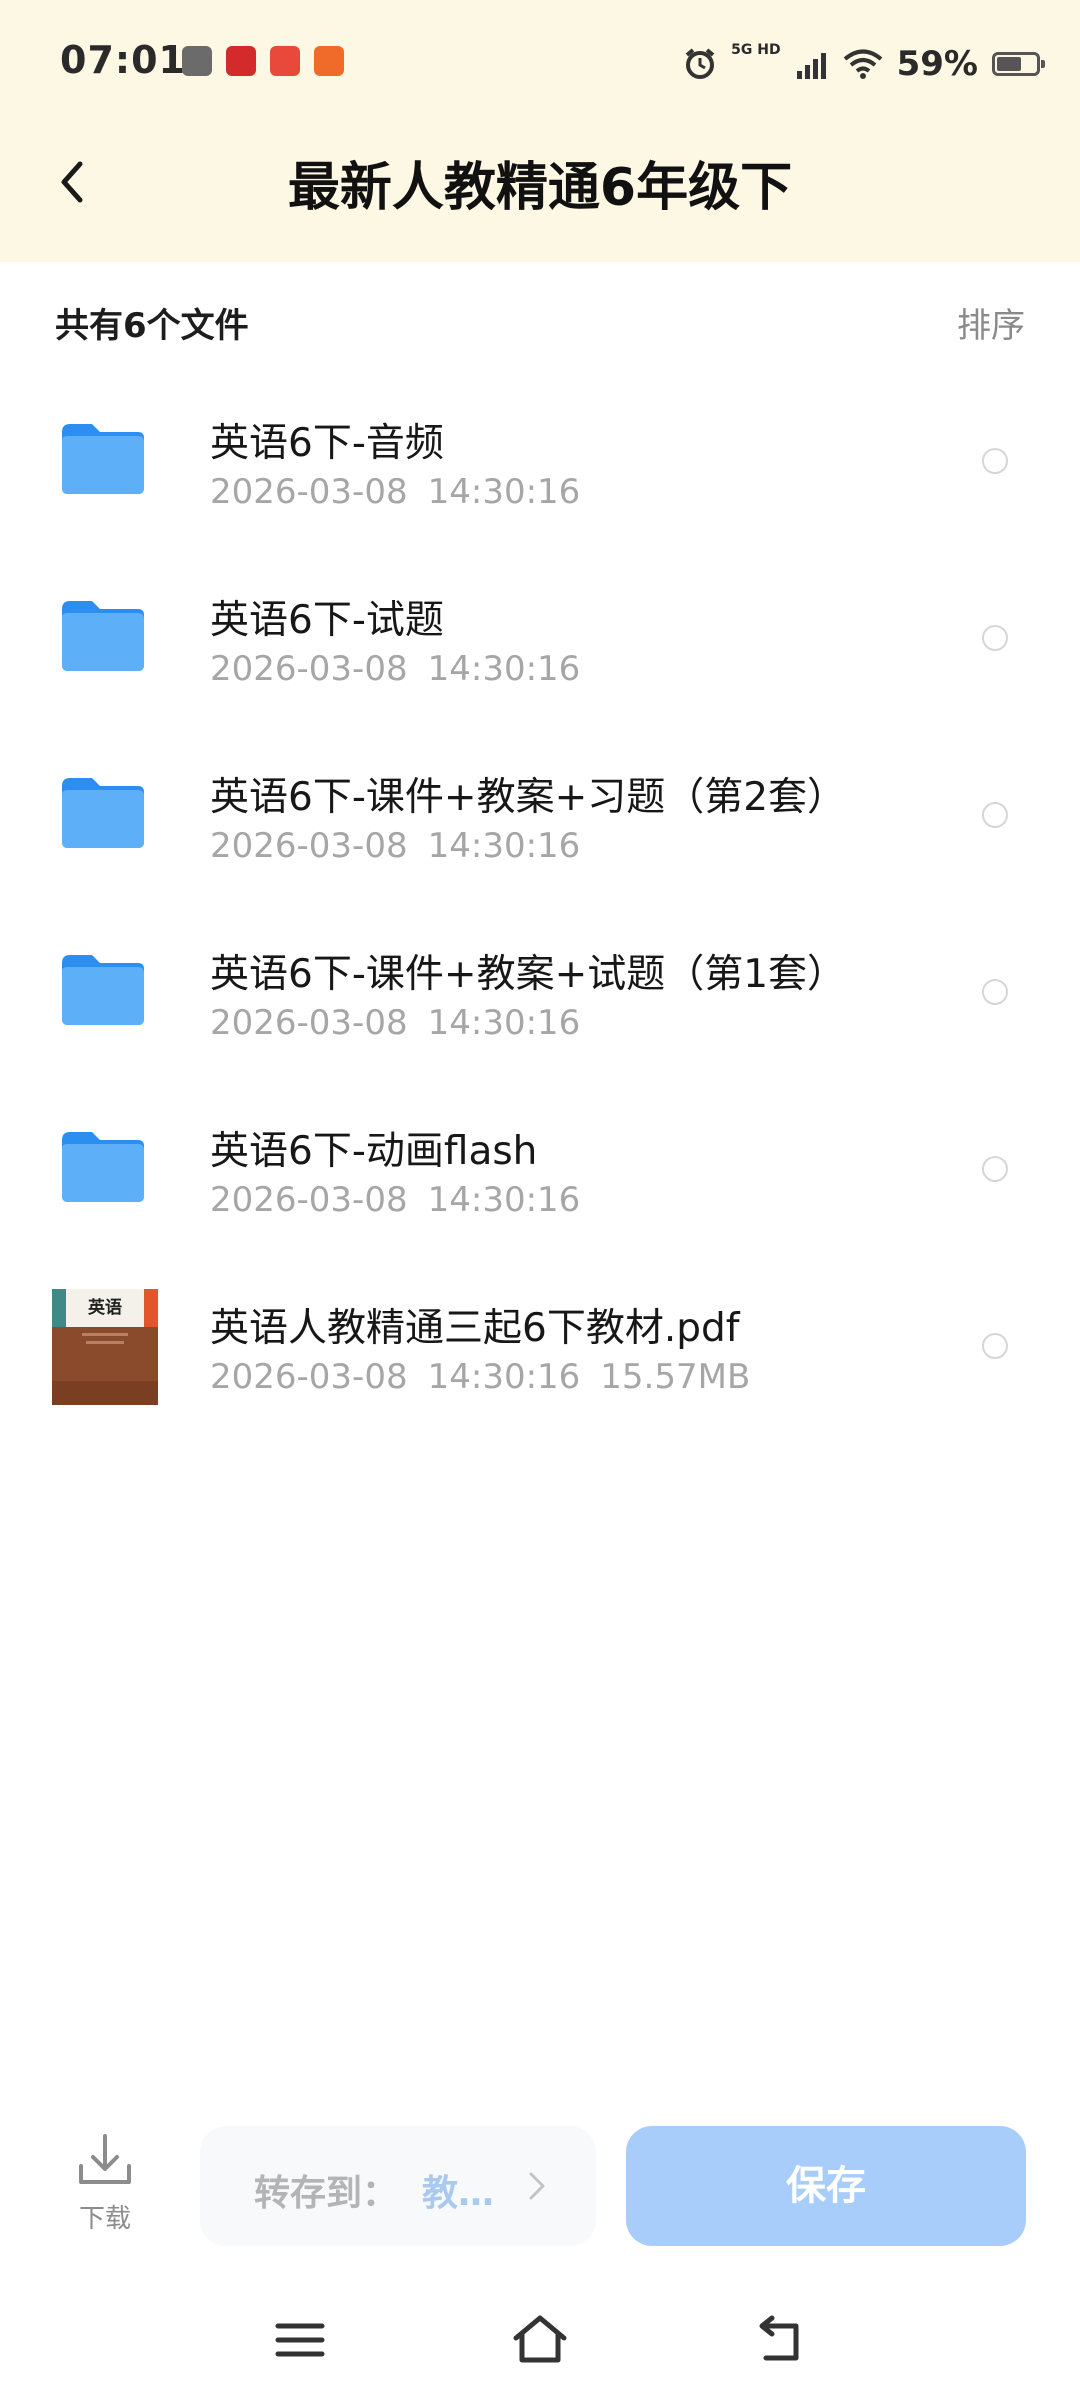 This screenshot has height=2408, width=1080. What do you see at coordinates (756, 50) in the screenshot?
I see `network-type: 5G HD` at bounding box center [756, 50].